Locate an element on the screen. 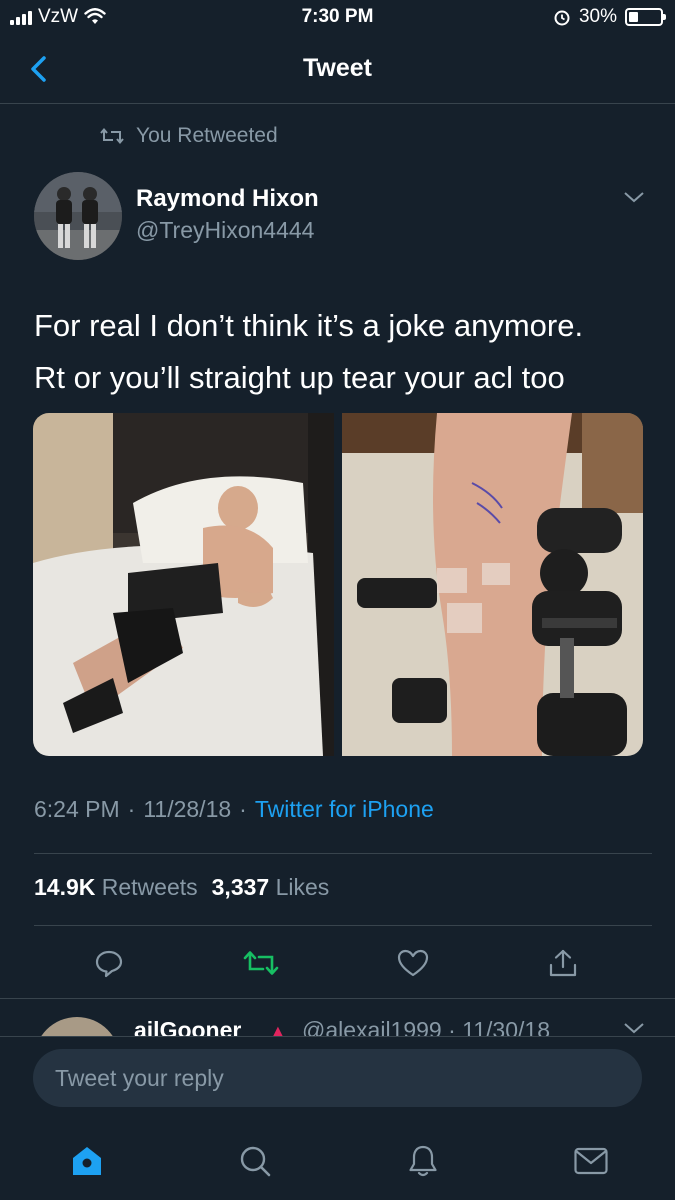 The image size is (675, 1200). reply-icon is located at coordinates (109, 964).